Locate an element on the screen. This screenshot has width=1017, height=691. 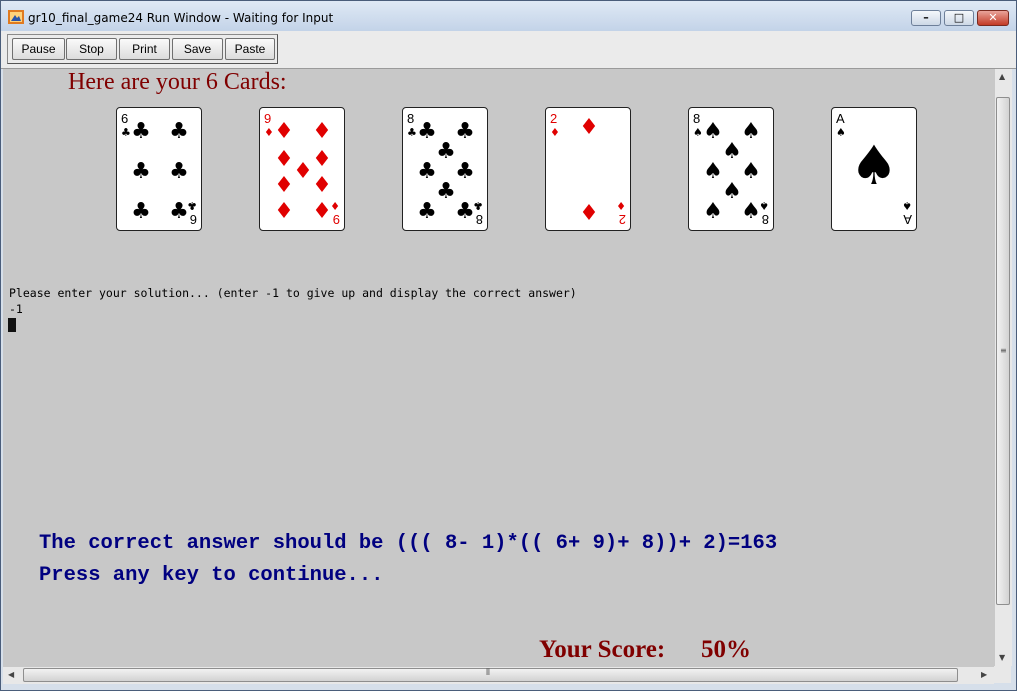
card-face: 8♠8♠♠ ♠♠♠ ♠♠♠ ♠ is located at coordinates (731, 169).